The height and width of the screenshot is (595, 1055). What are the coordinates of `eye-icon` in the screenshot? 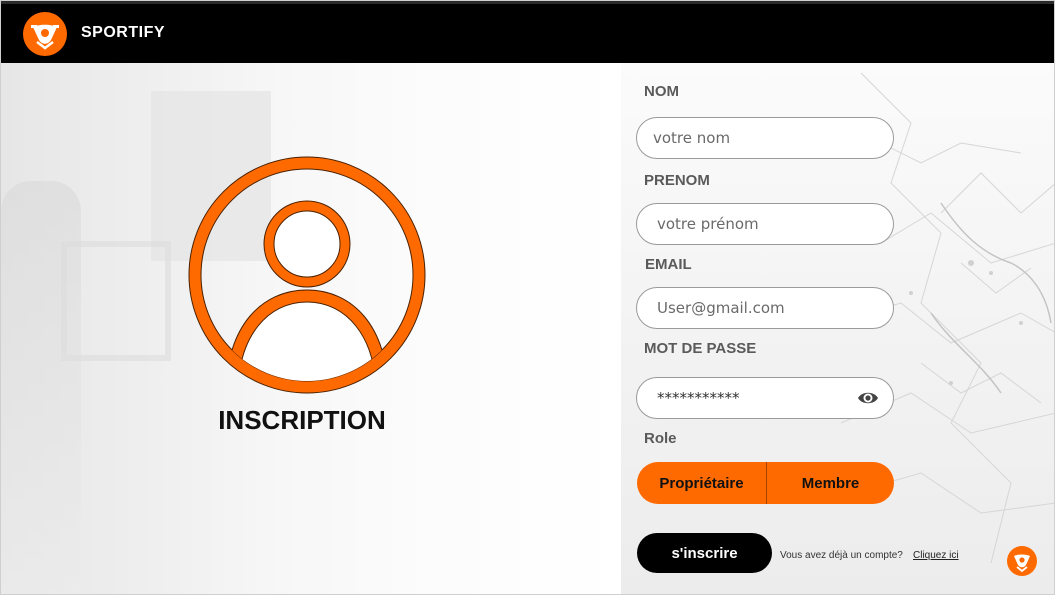 It's located at (868, 398).